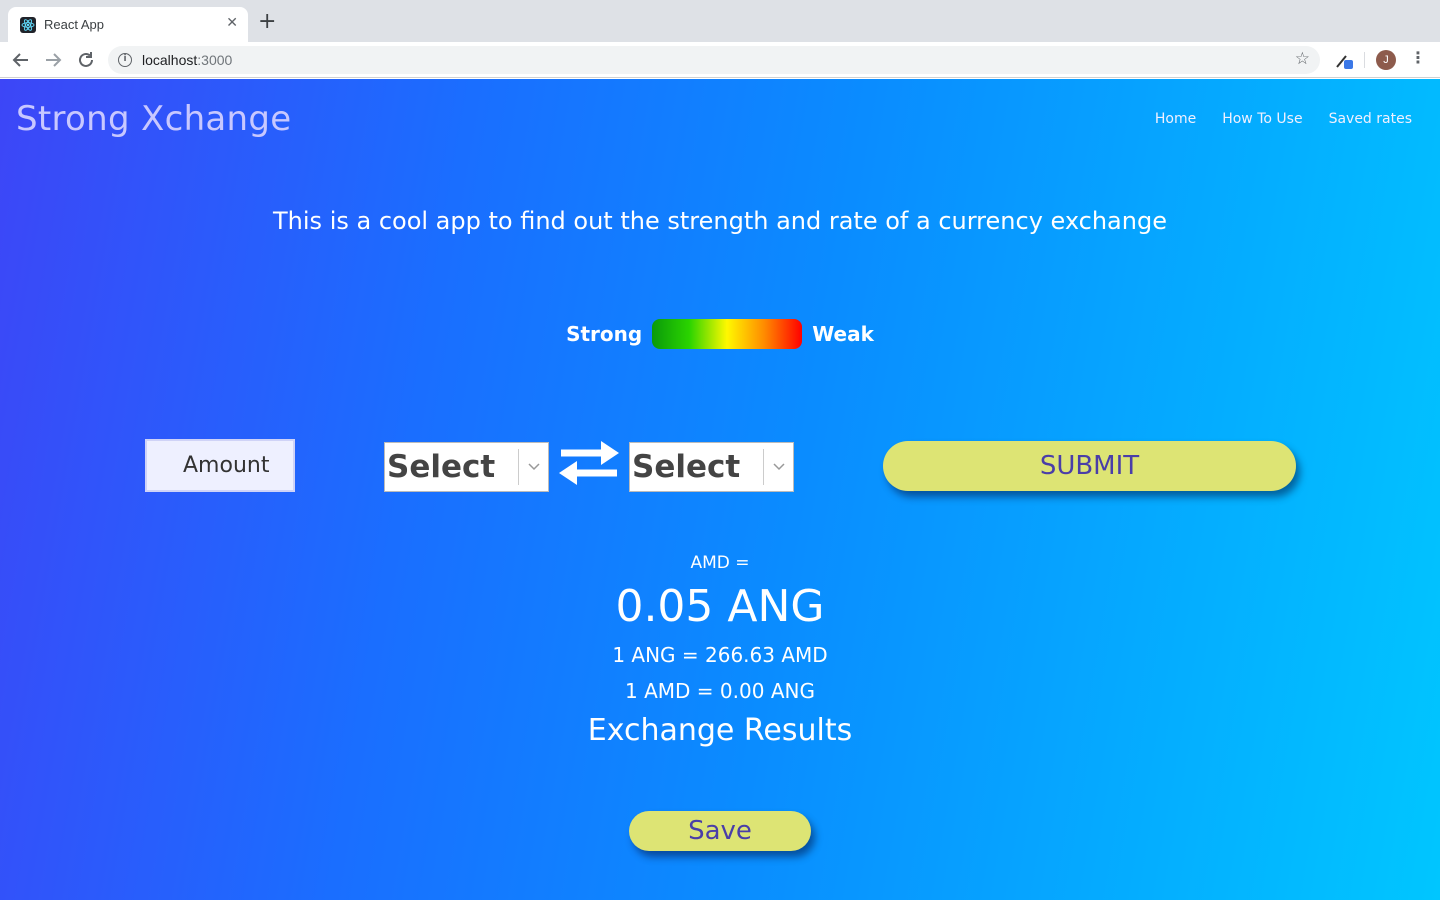 The height and width of the screenshot is (900, 1440). What do you see at coordinates (714, 60) in the screenshot?
I see `address-bar: i localhost:3000 ☆` at bounding box center [714, 60].